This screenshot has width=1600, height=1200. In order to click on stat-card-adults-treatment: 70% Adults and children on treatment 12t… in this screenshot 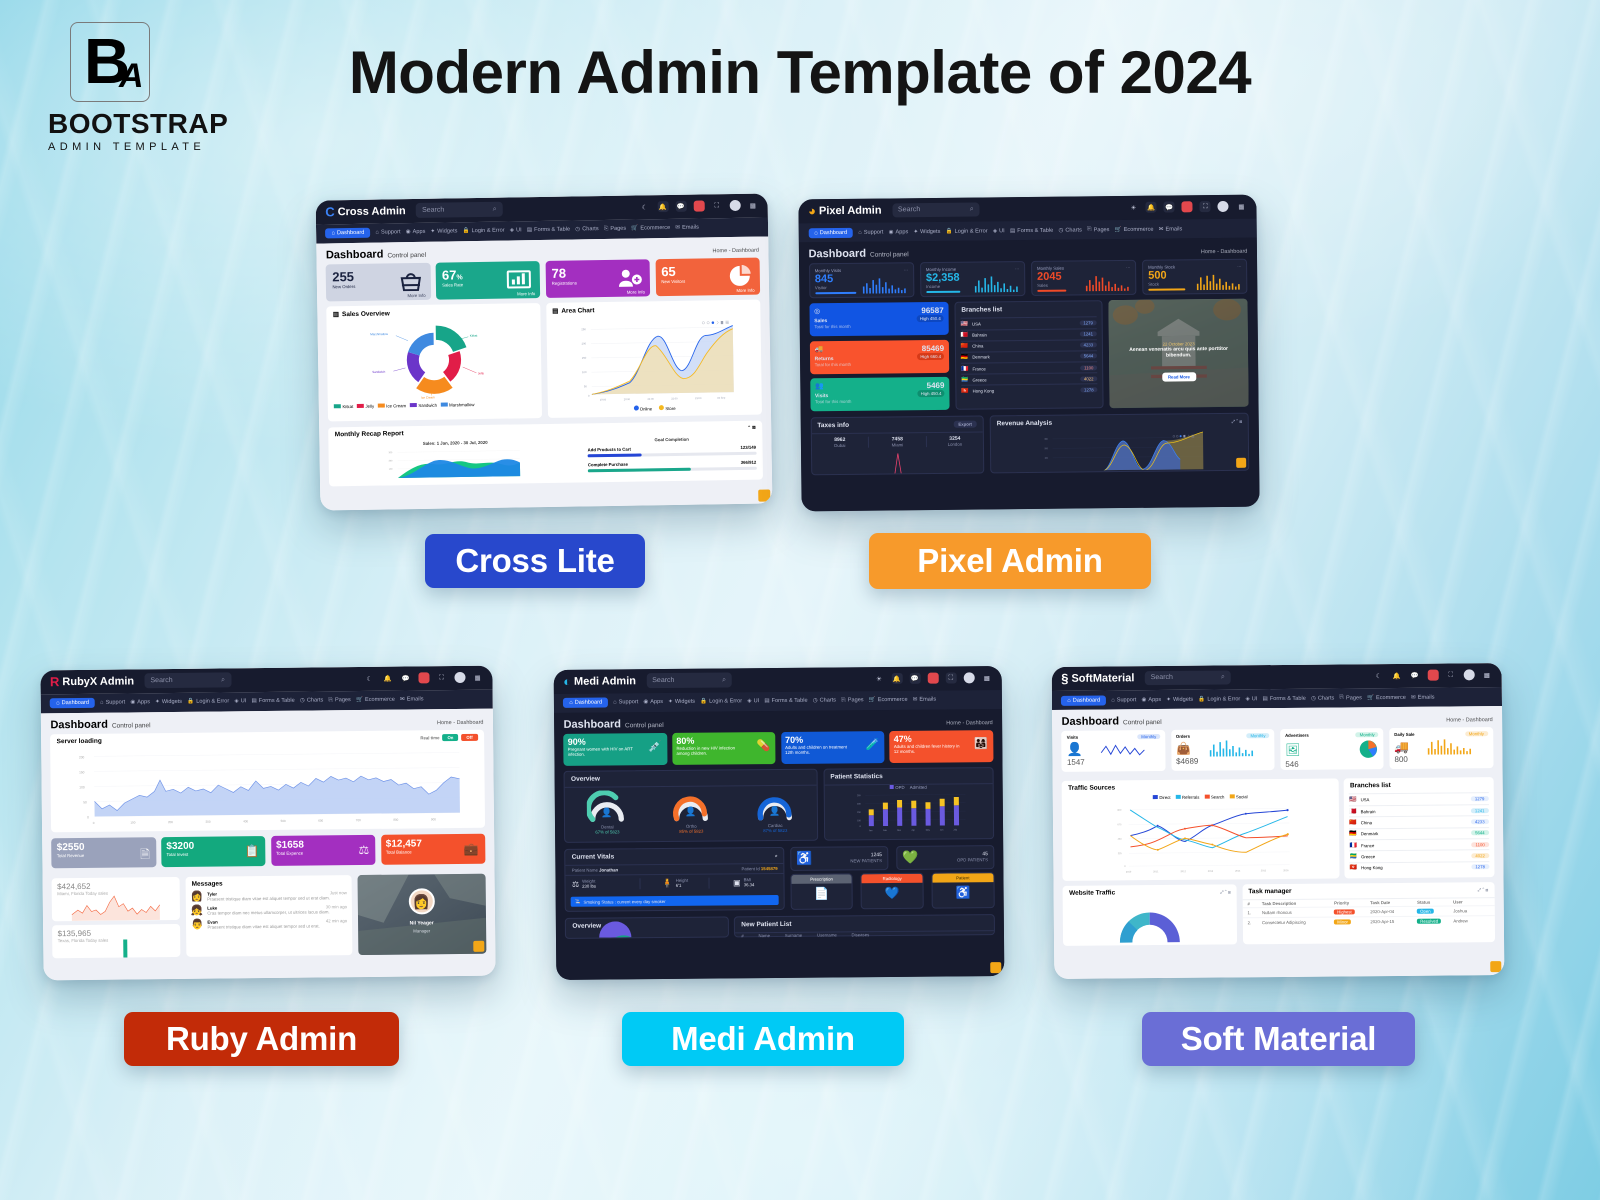, I will do `click(832, 747)`.